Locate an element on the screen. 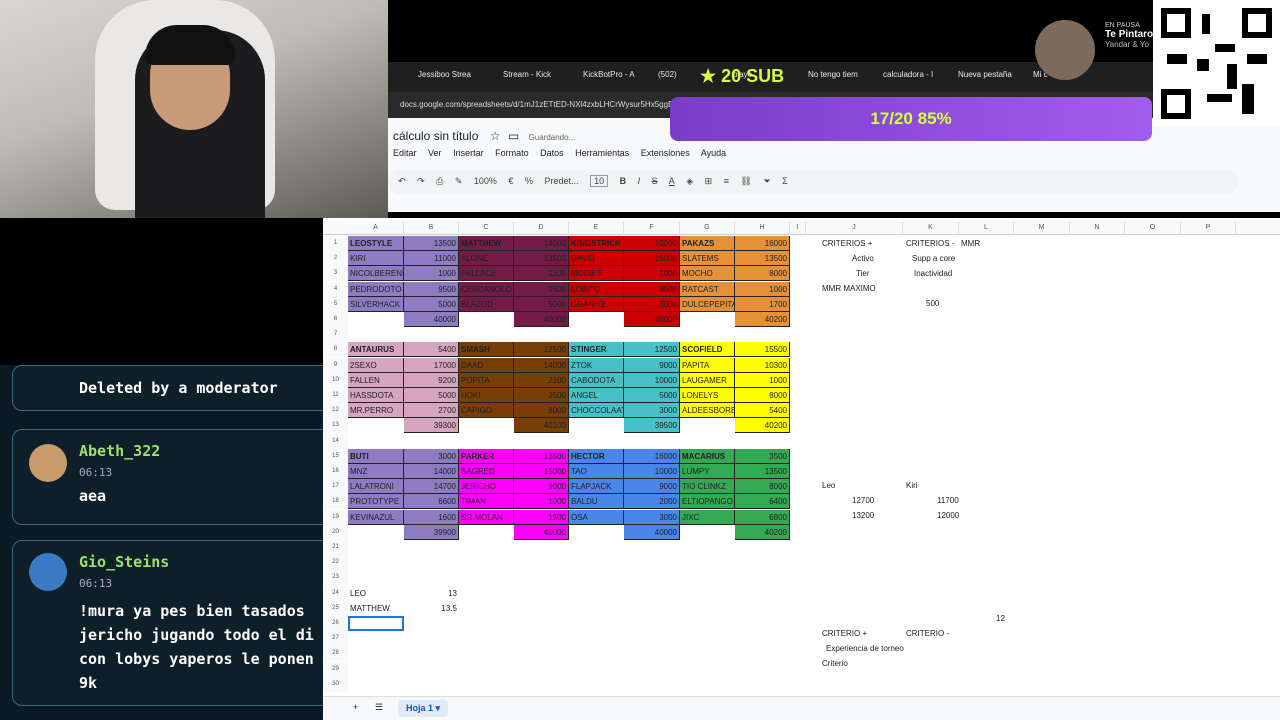 The image size is (1280, 720). cell: 39900 is located at coordinates (431, 532).